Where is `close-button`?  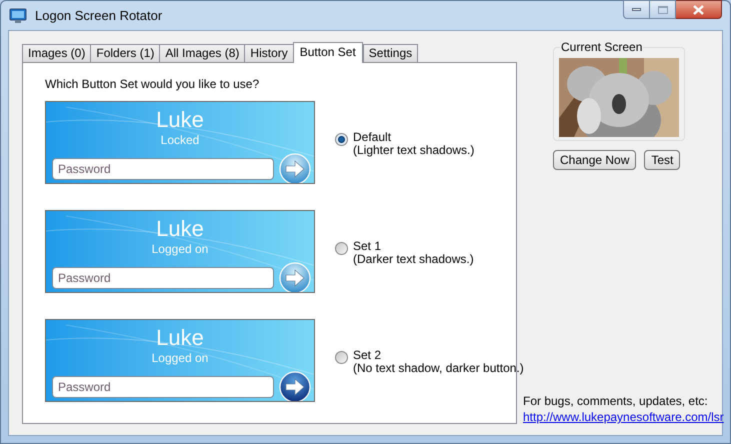 close-button is located at coordinates (699, 9).